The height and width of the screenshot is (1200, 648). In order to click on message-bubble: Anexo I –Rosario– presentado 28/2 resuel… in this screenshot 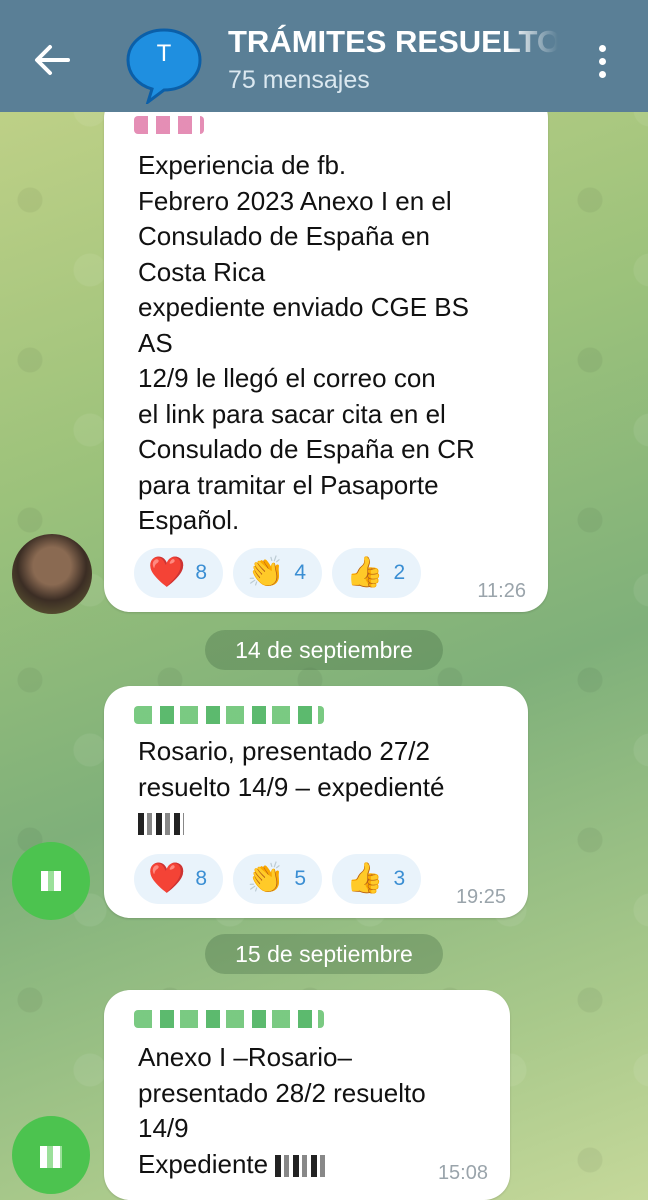, I will do `click(307, 1095)`.